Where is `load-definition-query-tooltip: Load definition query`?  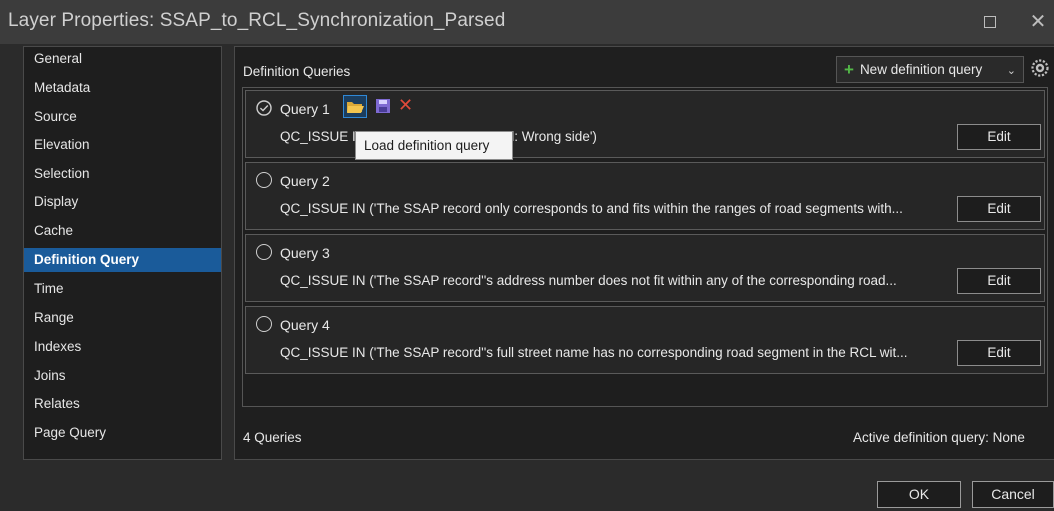 load-definition-query-tooltip: Load definition query is located at coordinates (434, 145).